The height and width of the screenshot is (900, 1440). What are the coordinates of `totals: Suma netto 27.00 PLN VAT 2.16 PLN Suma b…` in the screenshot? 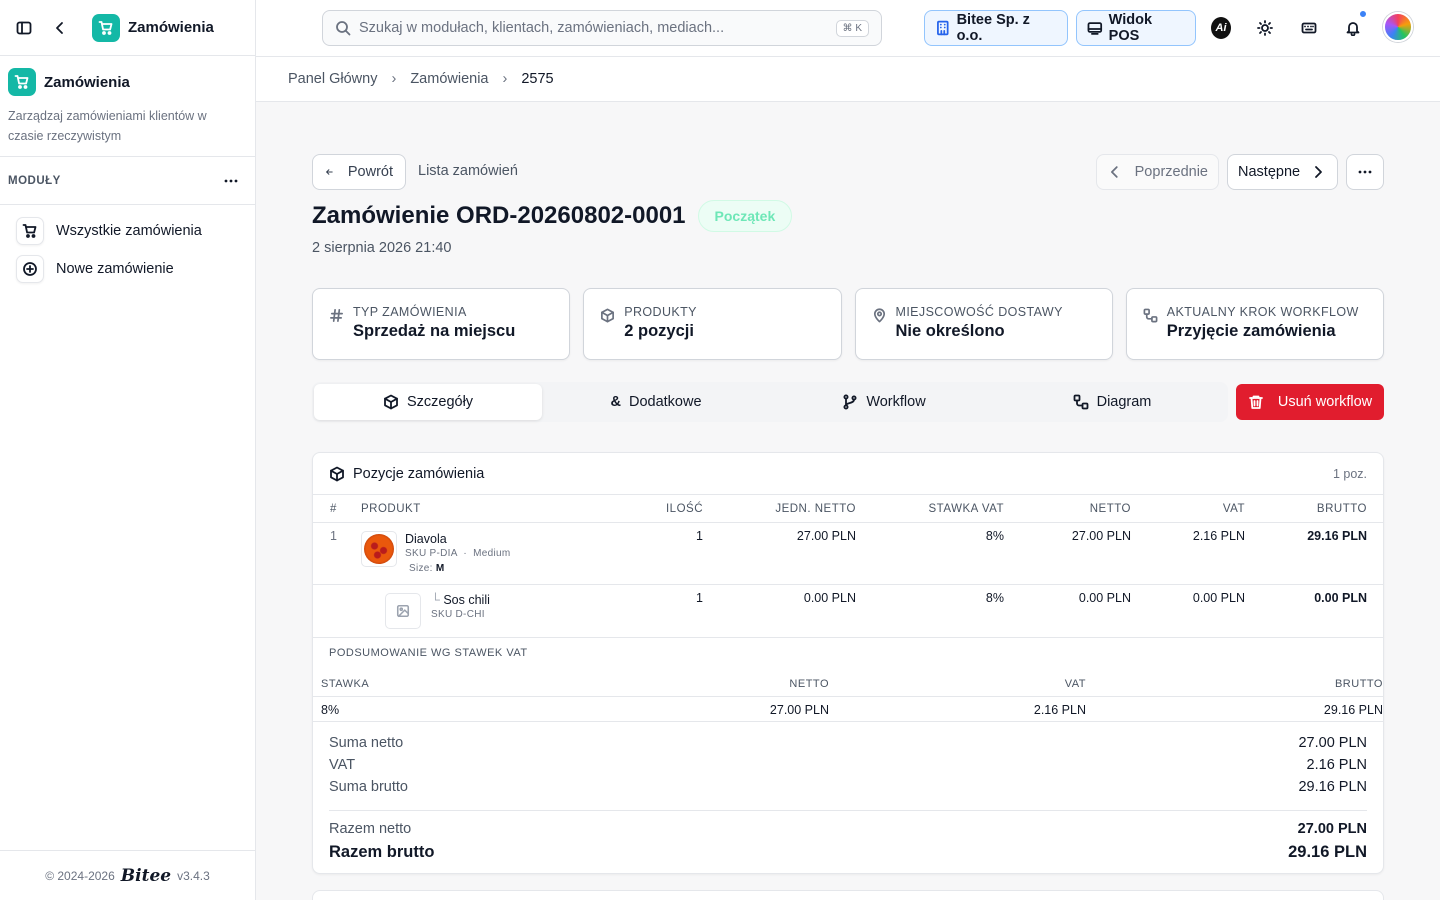 It's located at (848, 802).